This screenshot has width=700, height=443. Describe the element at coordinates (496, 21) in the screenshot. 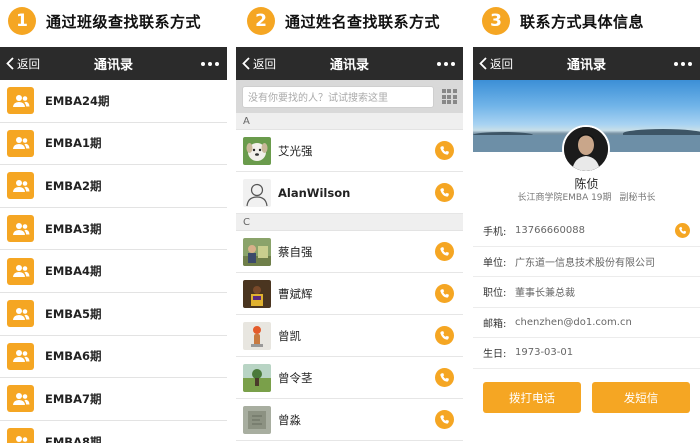

I see `step-number: 3` at that location.